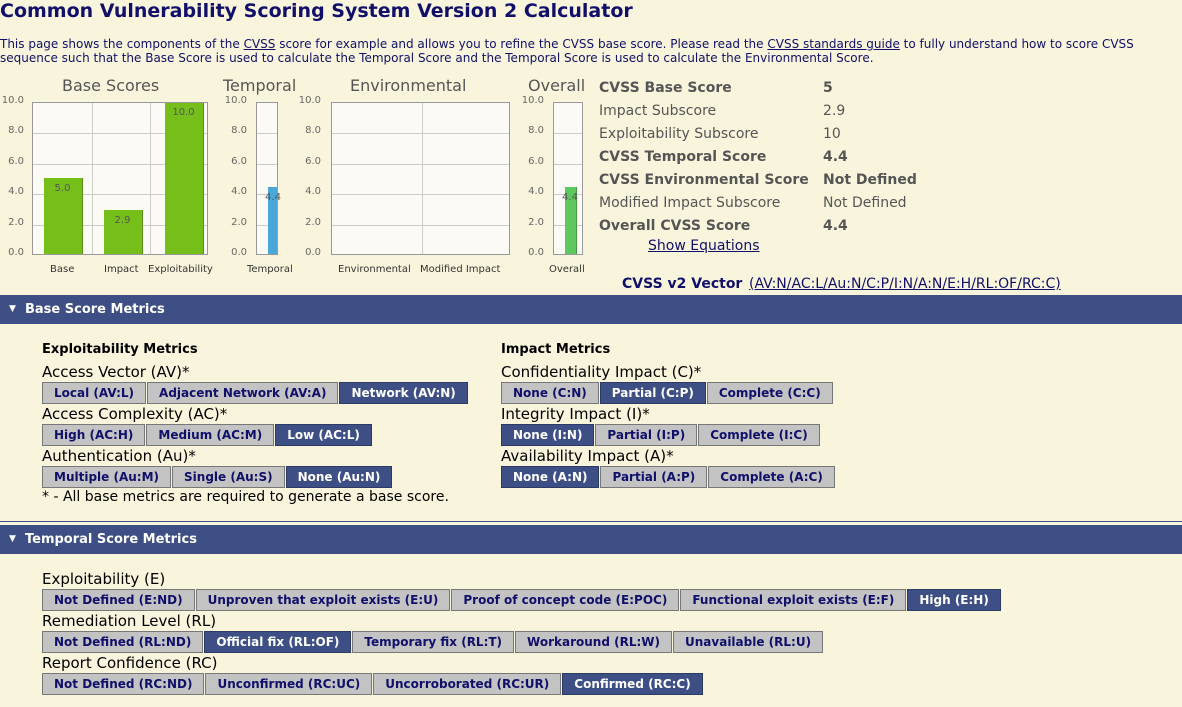 This screenshot has height=707, width=1182. What do you see at coordinates (118, 600) in the screenshot?
I see `option-not-defined-e-nd: Not Defined (E:ND)` at bounding box center [118, 600].